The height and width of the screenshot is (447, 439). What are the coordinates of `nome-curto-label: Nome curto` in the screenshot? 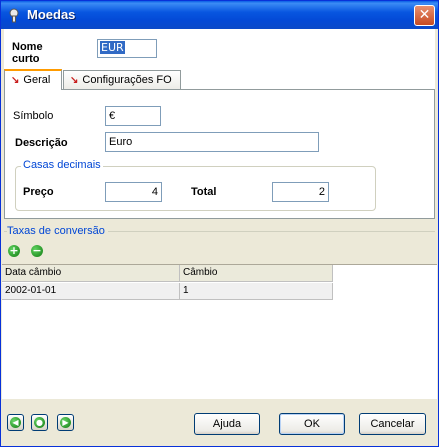 It's located at (27, 53).